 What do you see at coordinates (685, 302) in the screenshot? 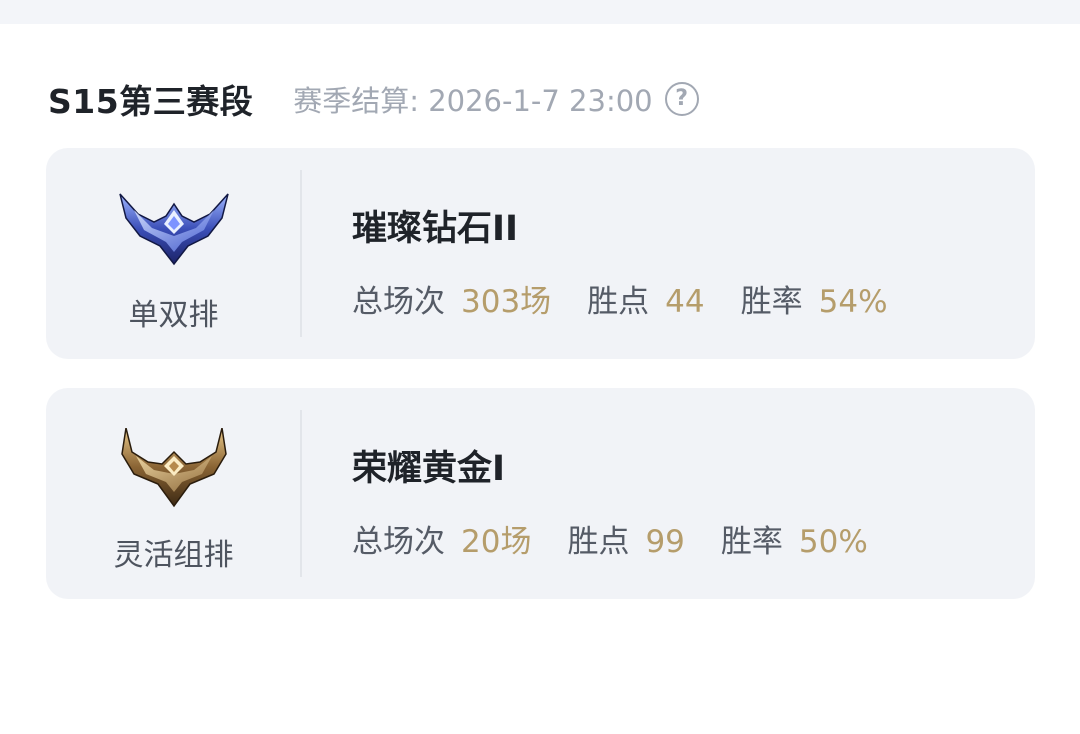
I see `lp-value: 44` at bounding box center [685, 302].